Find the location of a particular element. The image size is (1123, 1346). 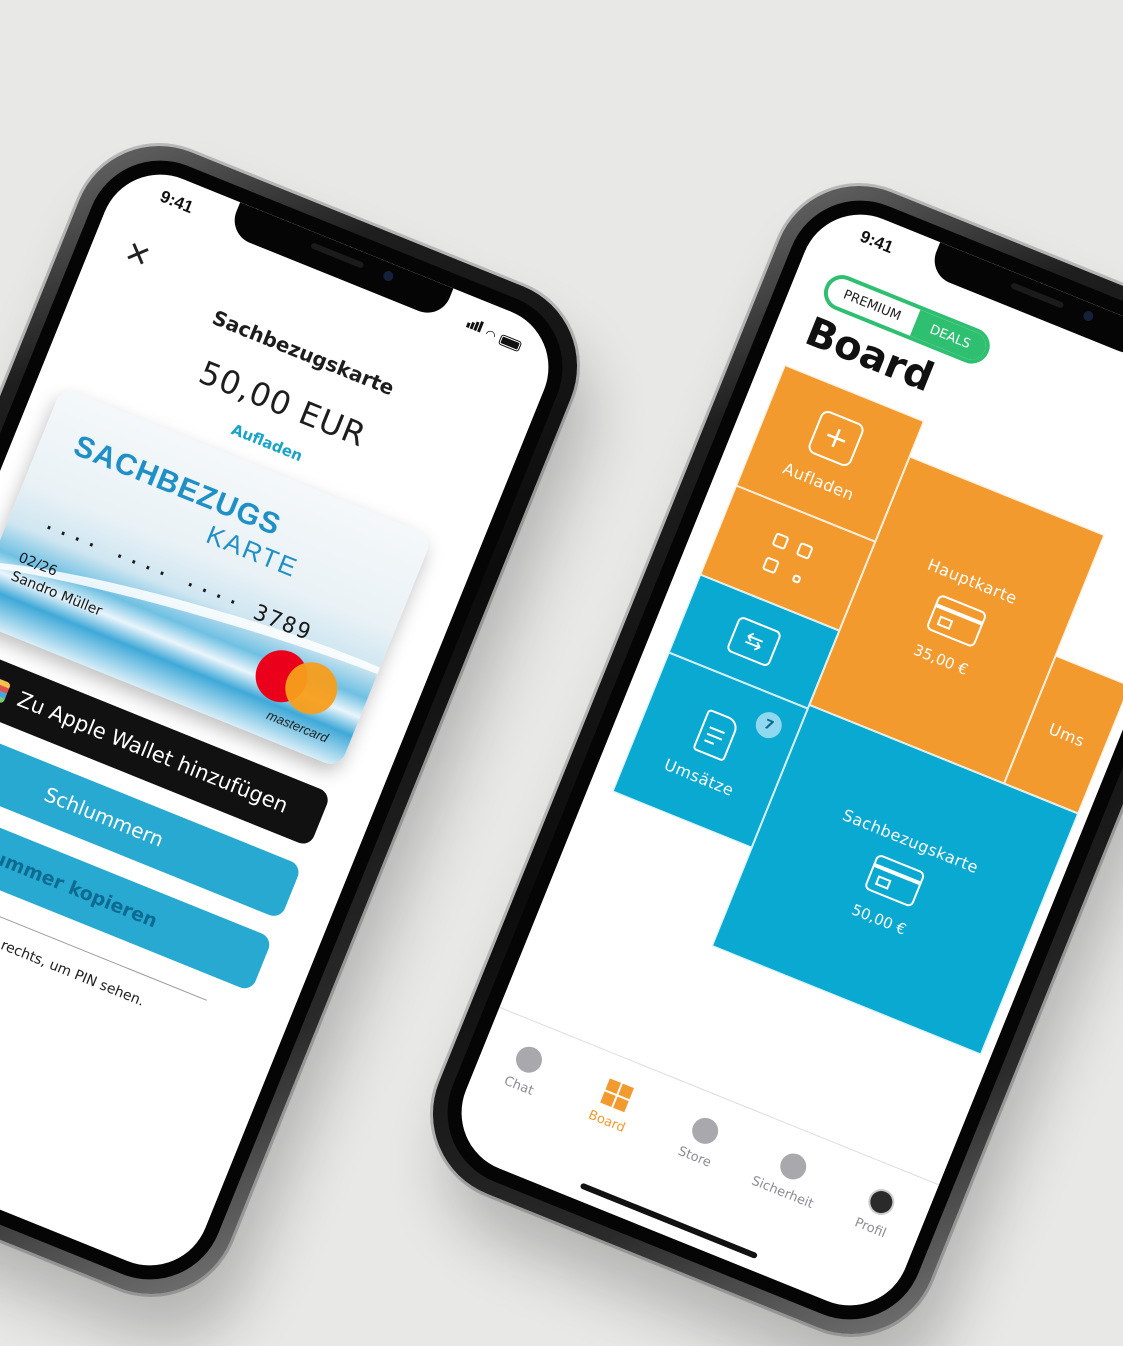

tile-main-card-amount: 35,00 € is located at coordinates (941, 659).